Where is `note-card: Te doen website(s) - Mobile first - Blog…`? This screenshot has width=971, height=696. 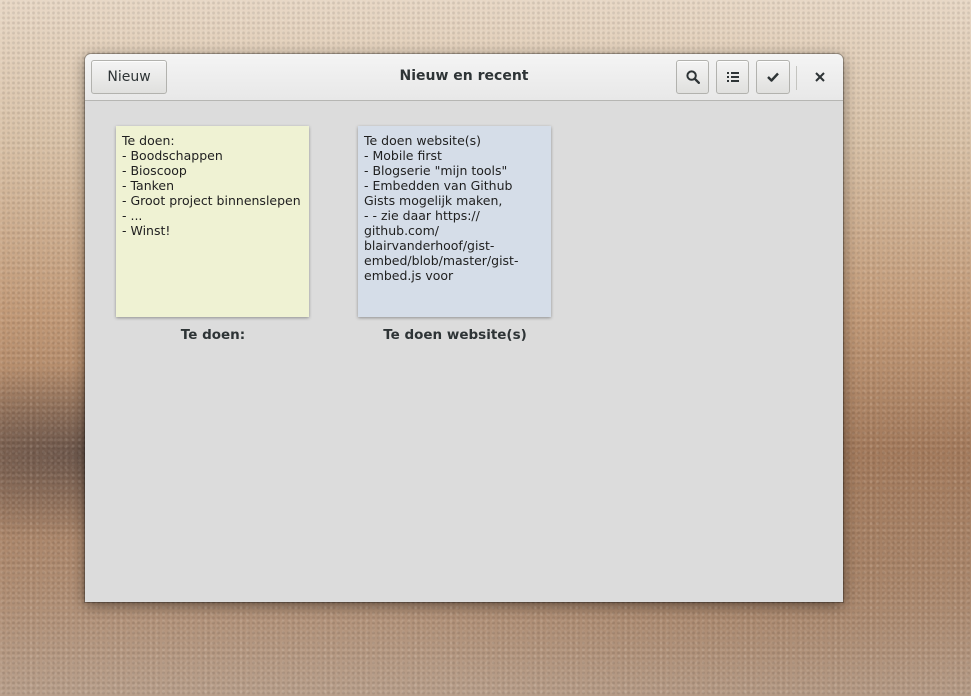 note-card: Te doen website(s) - Mobile first - Blog… is located at coordinates (454, 221).